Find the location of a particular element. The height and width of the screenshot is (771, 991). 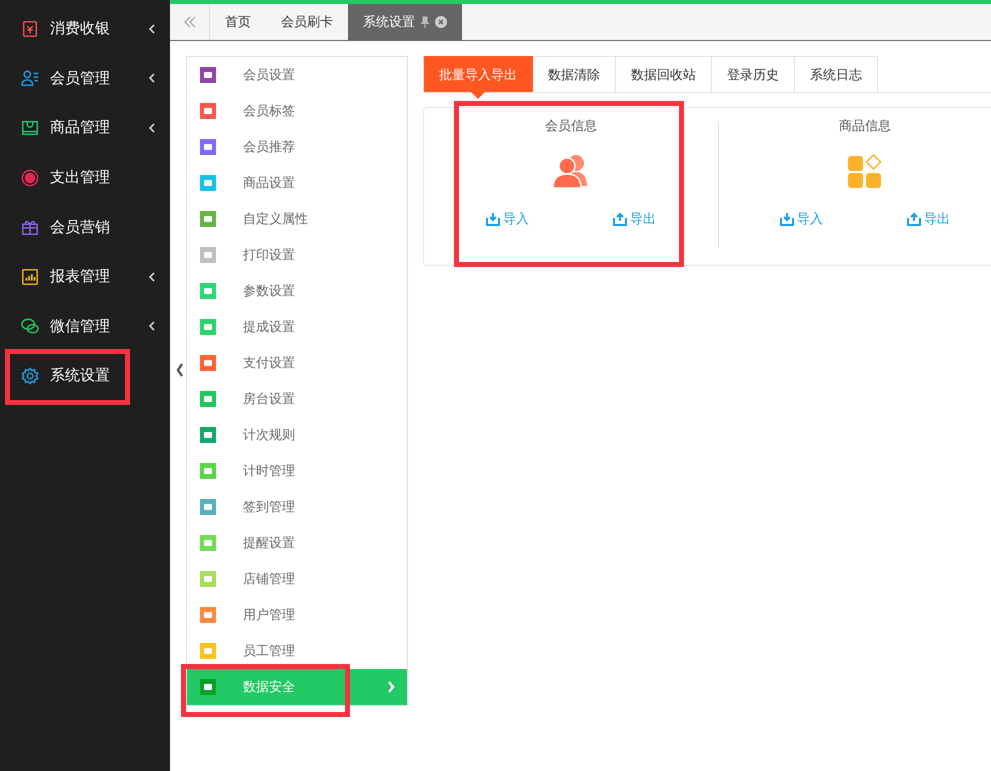

menu-label: 自定义属性 is located at coordinates (276, 220).